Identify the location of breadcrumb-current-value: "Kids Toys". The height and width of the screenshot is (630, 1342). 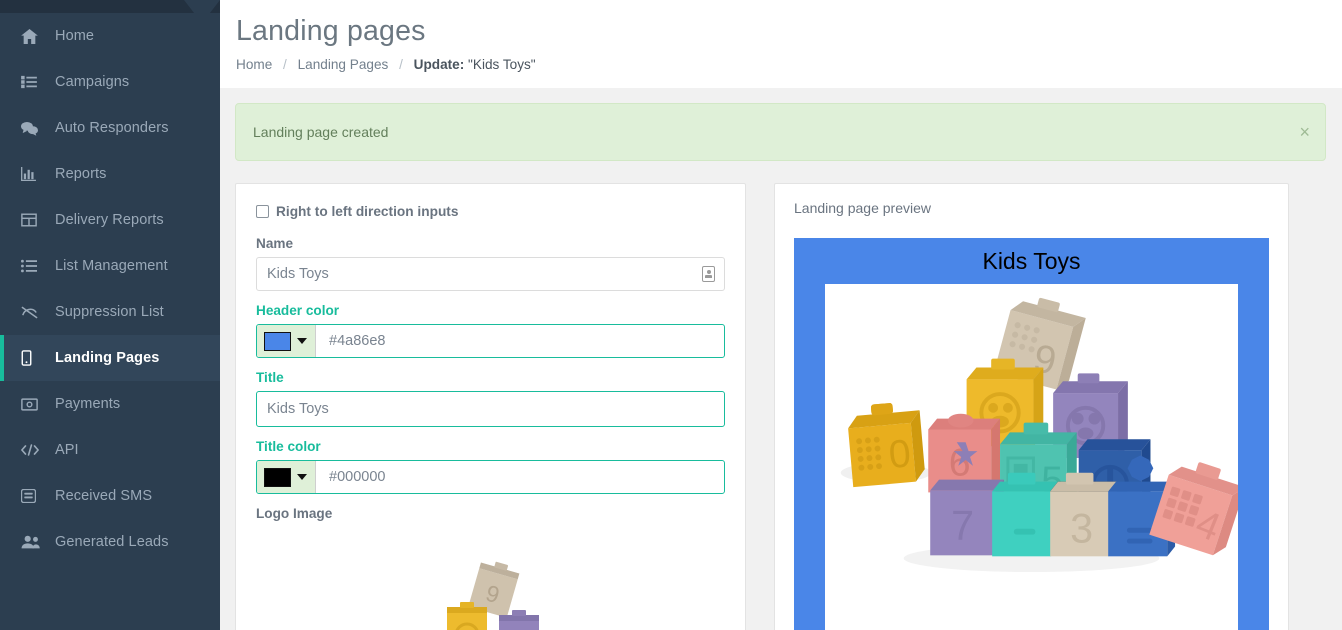
(502, 64).